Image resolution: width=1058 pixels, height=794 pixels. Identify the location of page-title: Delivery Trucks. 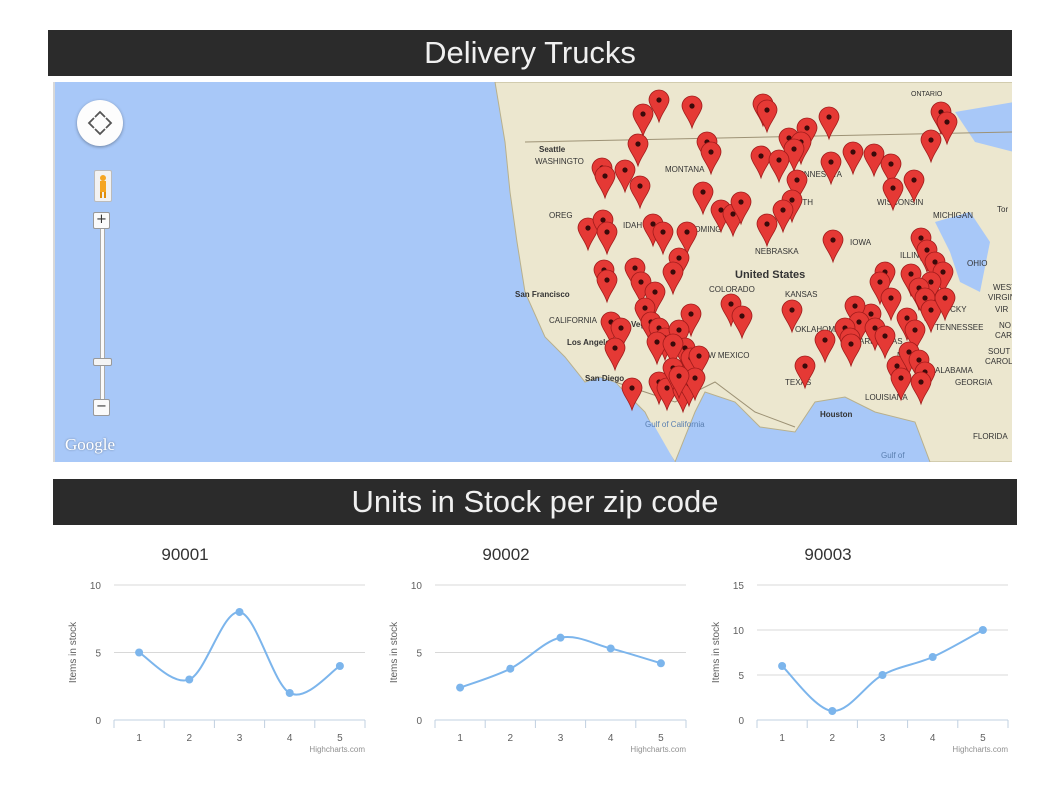
(530, 53).